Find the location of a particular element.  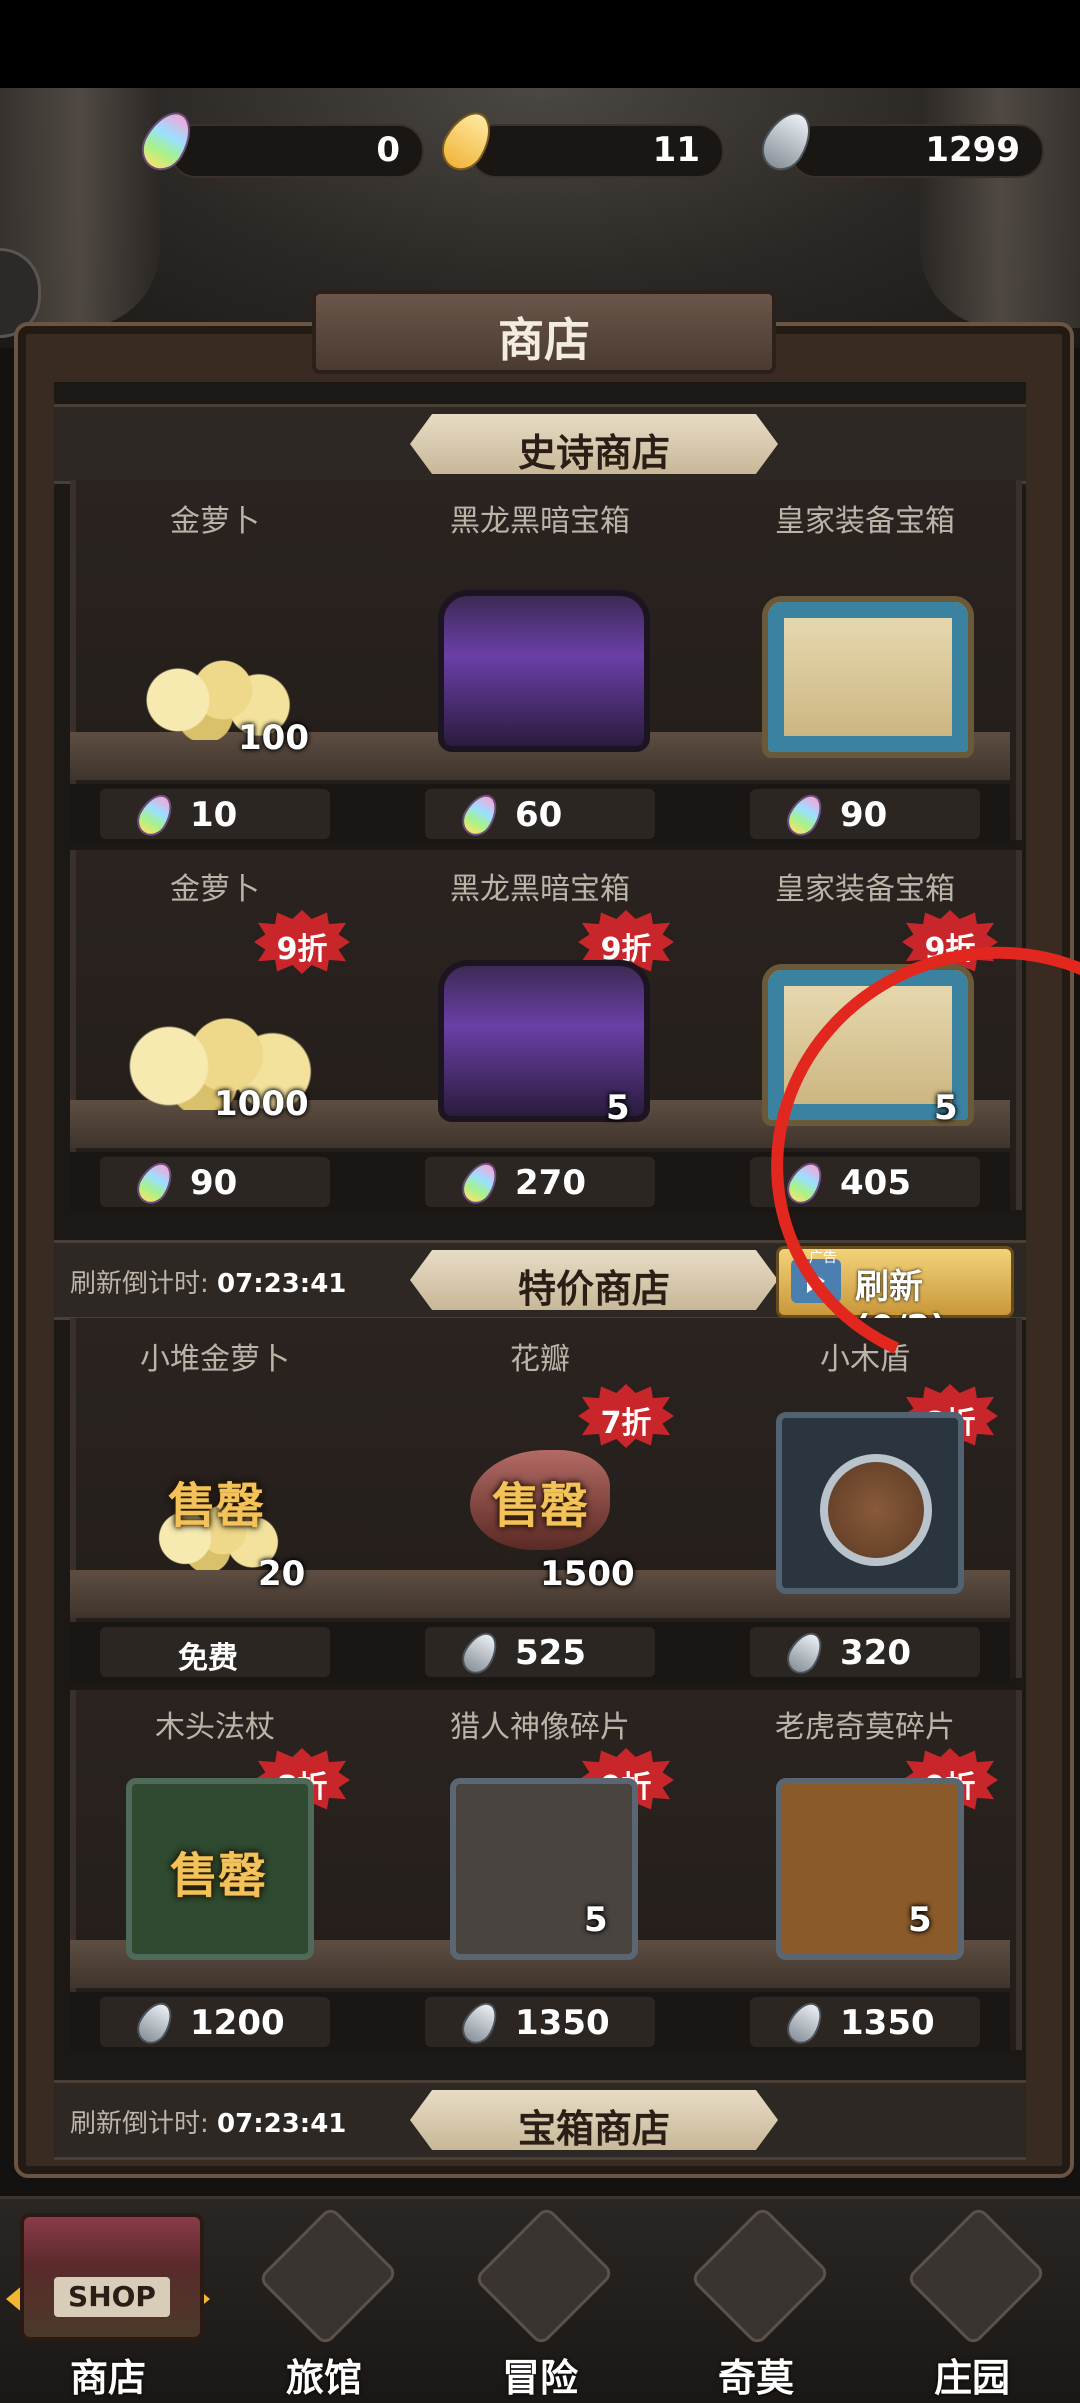

item-name: 老虎奇莫碎片 is located at coordinates (865, 1727).